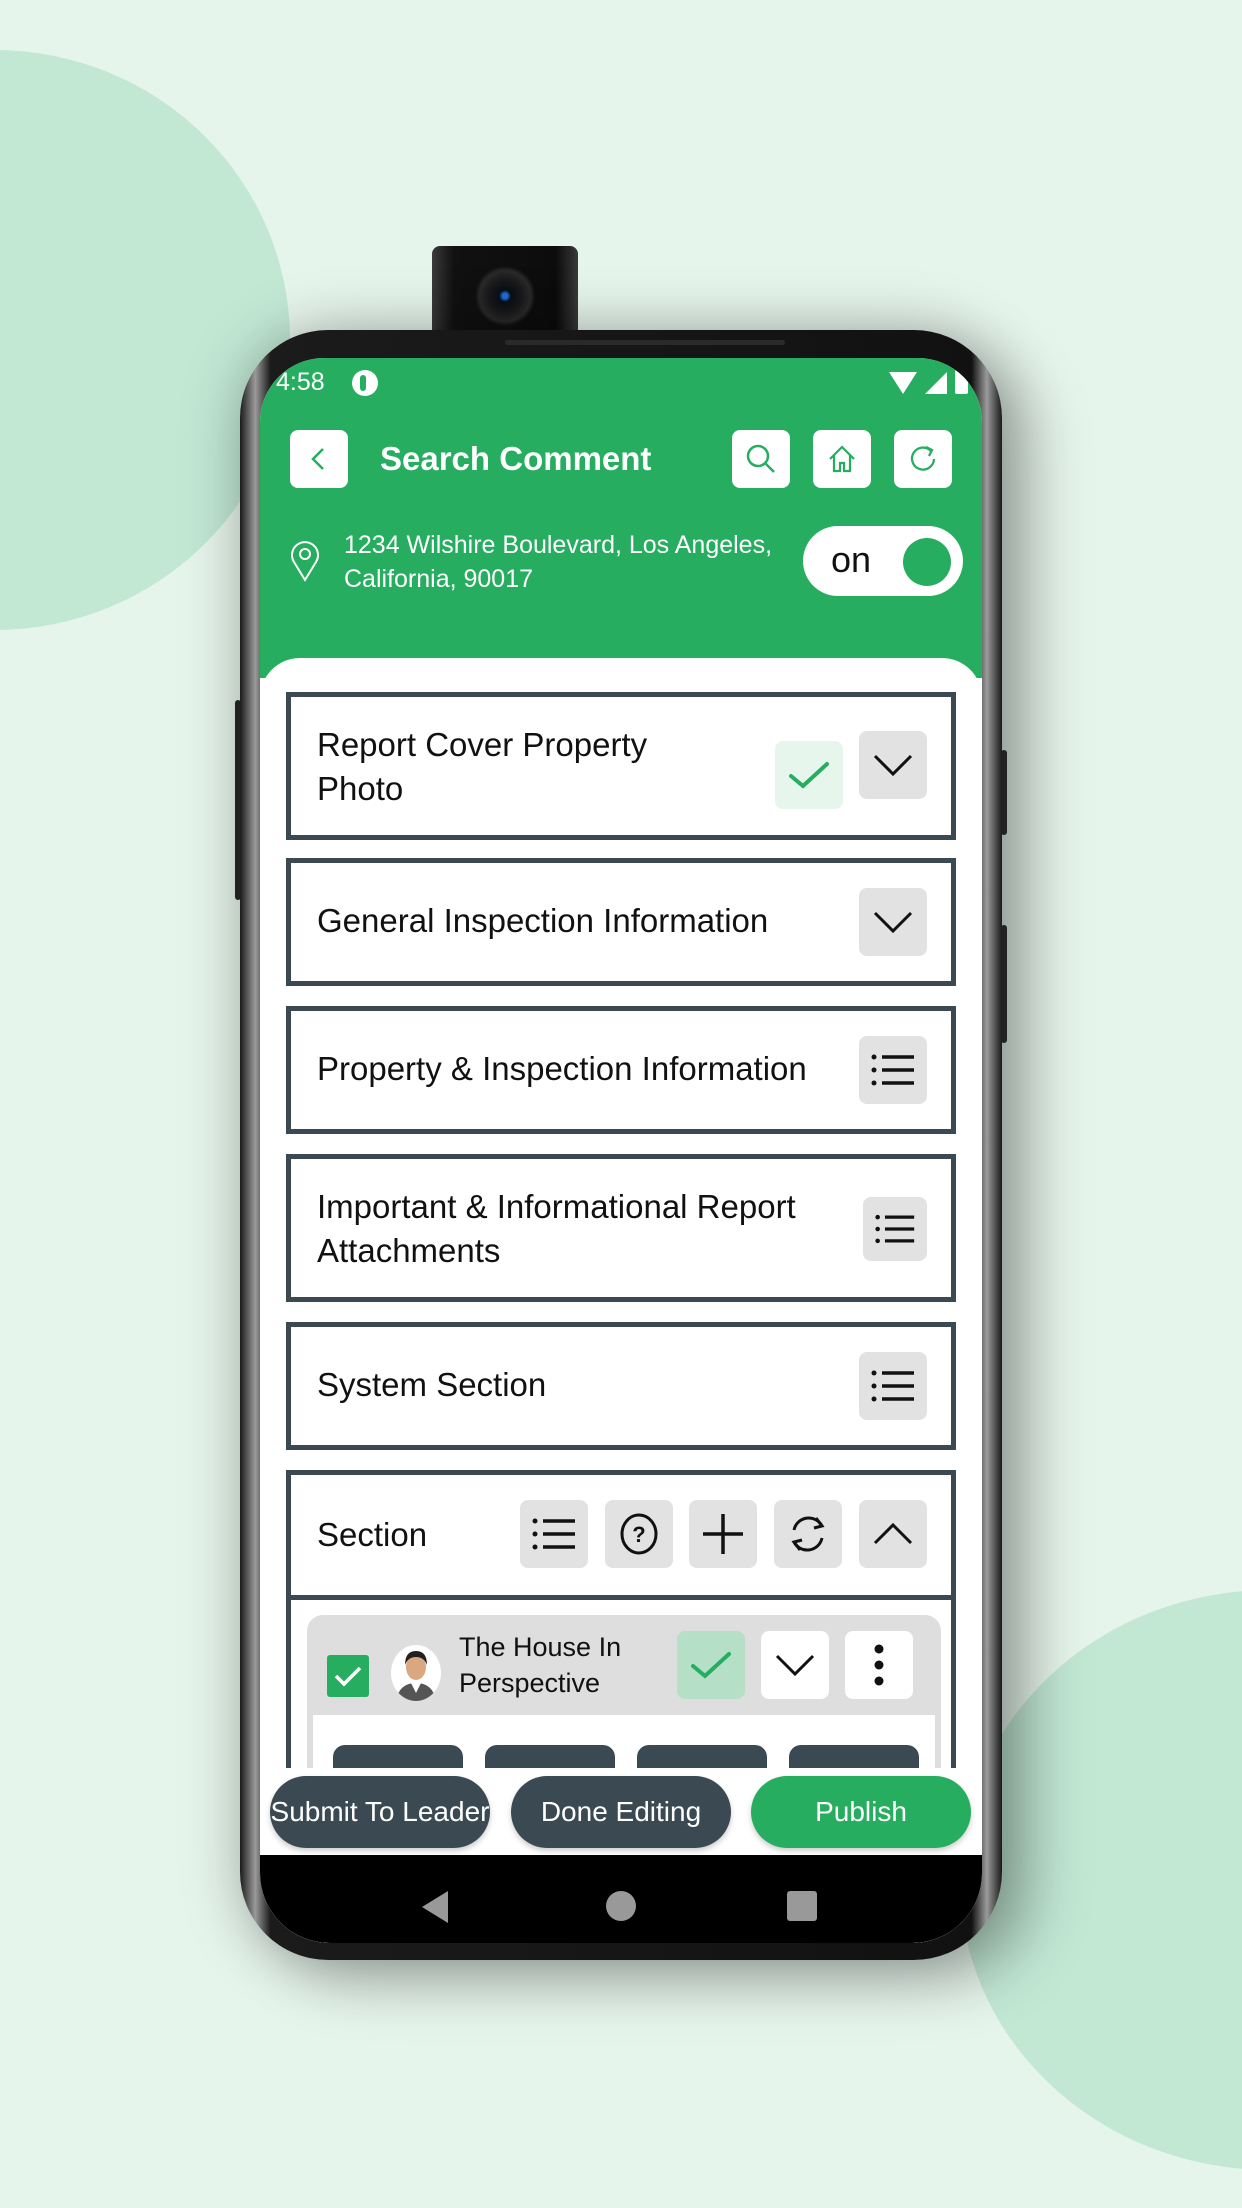 This screenshot has width=1242, height=2208. I want to click on section-card-general-inspection: General Inspection Information, so click(621, 922).